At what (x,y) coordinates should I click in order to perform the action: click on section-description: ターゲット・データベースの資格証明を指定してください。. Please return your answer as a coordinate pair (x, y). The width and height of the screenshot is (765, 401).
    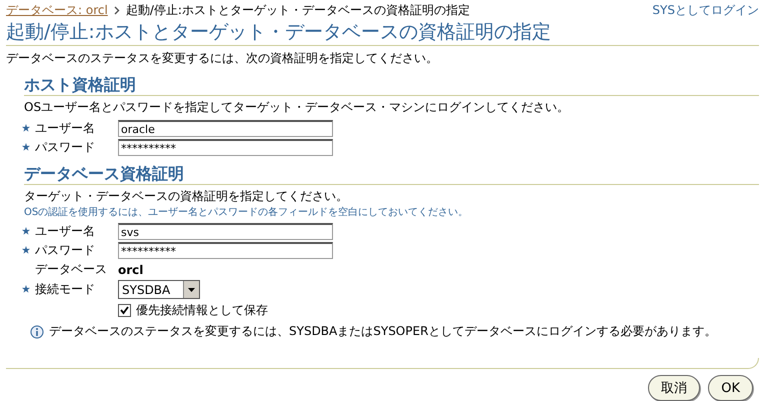
    Looking at the image, I should click on (186, 196).